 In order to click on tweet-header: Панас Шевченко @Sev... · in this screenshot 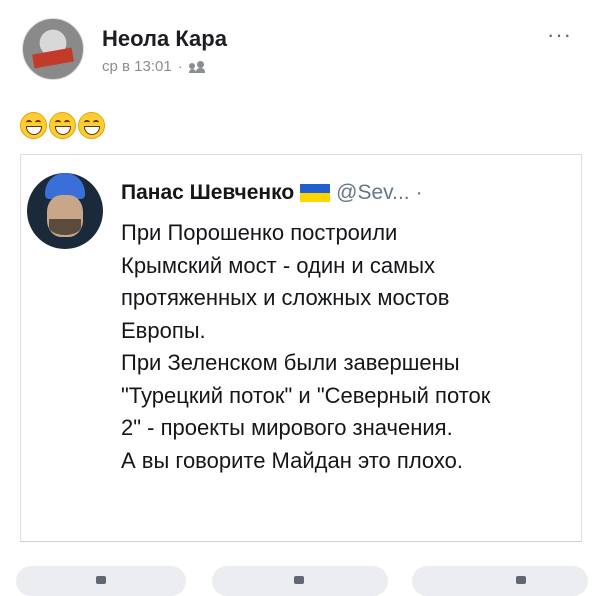, I will do `click(272, 193)`.